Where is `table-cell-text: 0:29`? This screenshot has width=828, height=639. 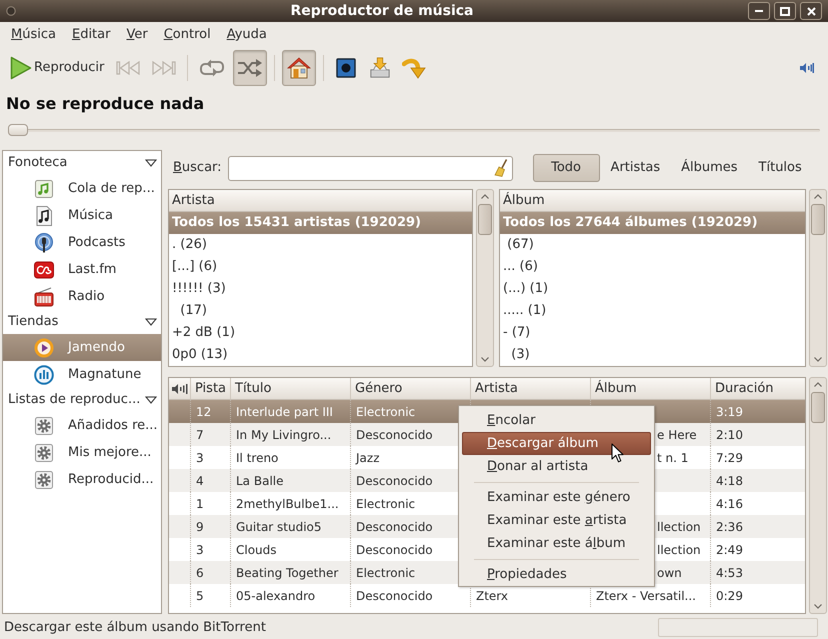 table-cell-text: 0:29 is located at coordinates (729, 596).